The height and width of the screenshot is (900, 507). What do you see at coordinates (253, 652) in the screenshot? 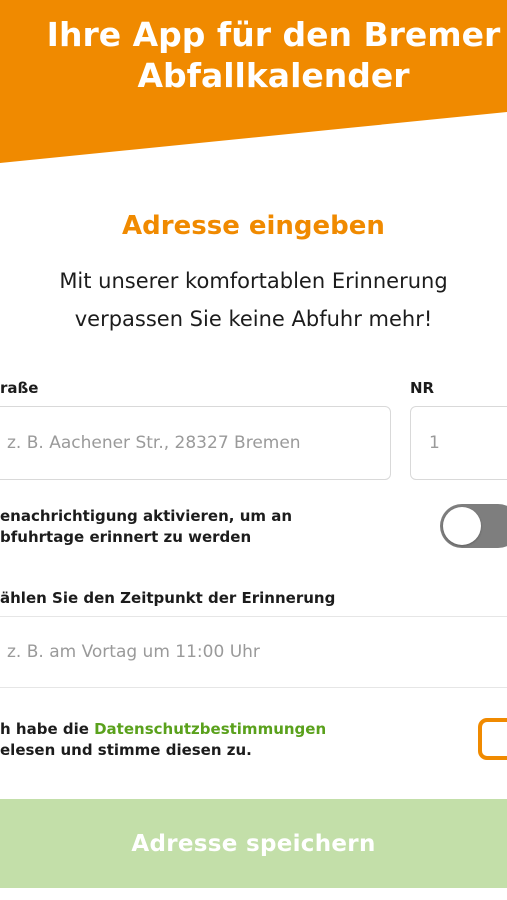
I see `reminder-time-input` at bounding box center [253, 652].